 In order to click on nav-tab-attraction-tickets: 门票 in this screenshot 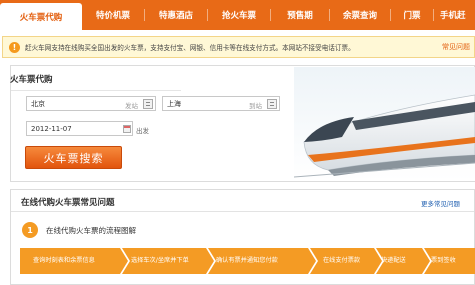, I will do `click(412, 15)`.